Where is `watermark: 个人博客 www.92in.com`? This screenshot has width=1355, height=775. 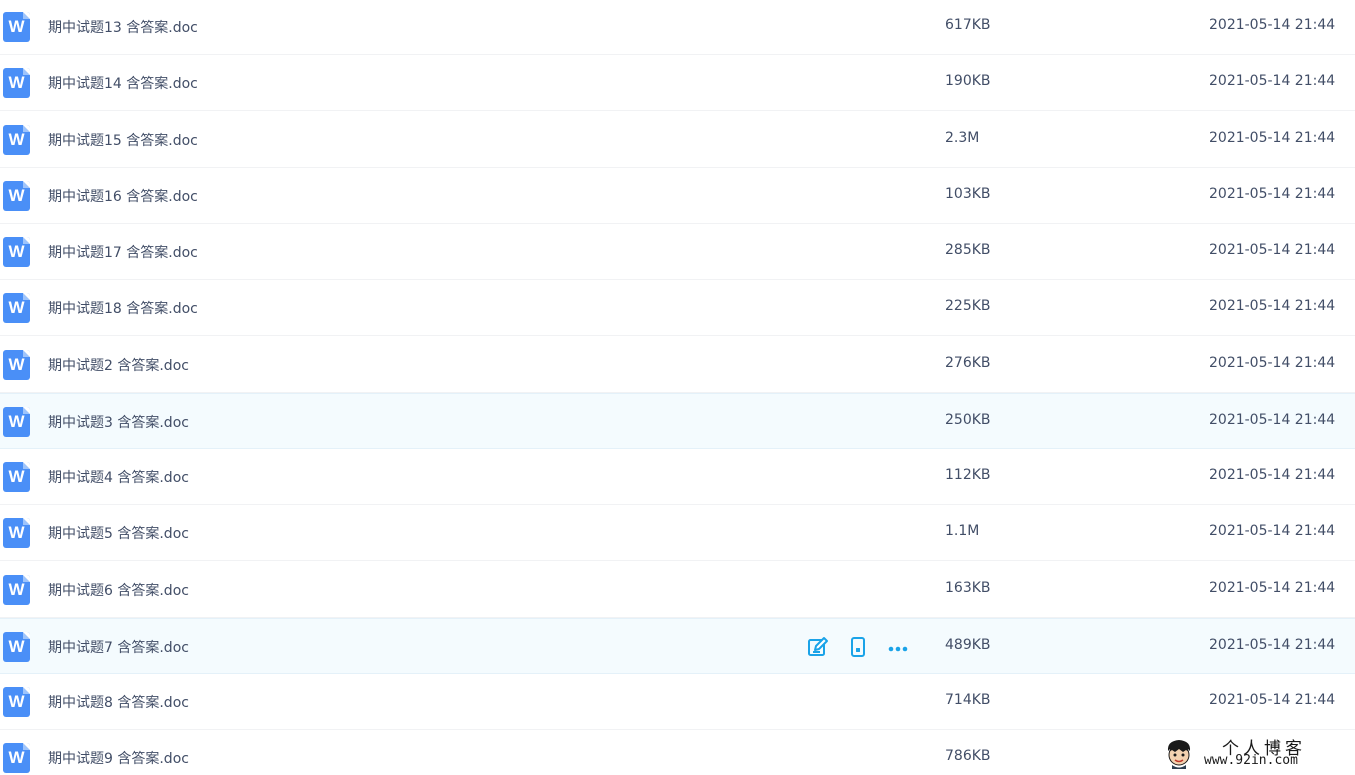 watermark: 个人博客 www.92in.com is located at coordinates (1255, 753).